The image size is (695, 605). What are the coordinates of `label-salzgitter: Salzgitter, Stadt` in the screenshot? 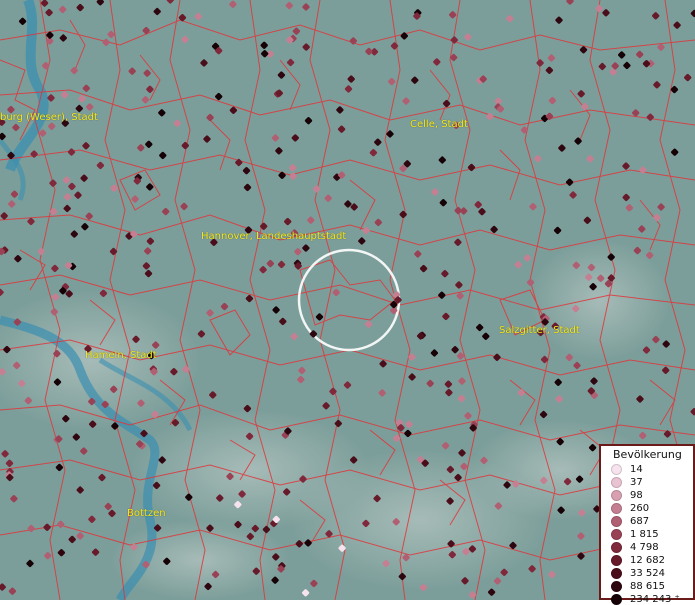 It's located at (539, 330).